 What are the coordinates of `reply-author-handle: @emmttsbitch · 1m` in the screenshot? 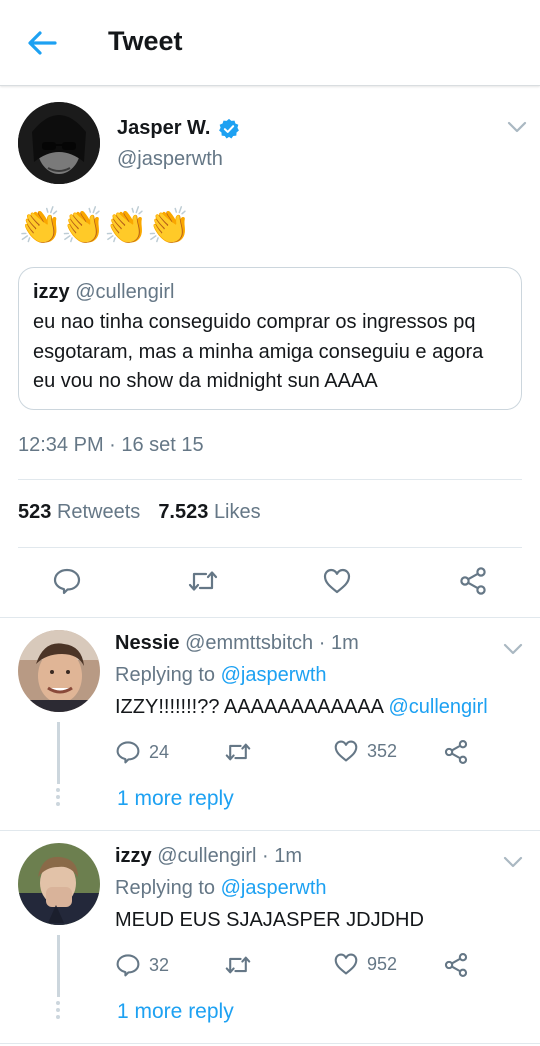 It's located at (272, 643).